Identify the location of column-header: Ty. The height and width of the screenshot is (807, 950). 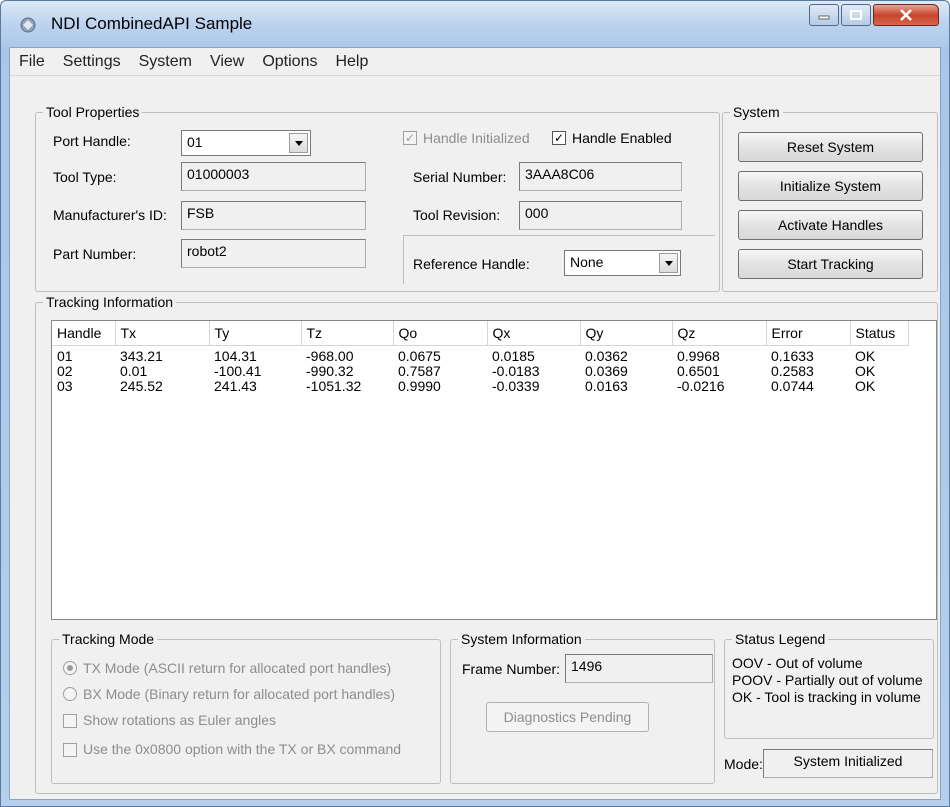
(255, 333).